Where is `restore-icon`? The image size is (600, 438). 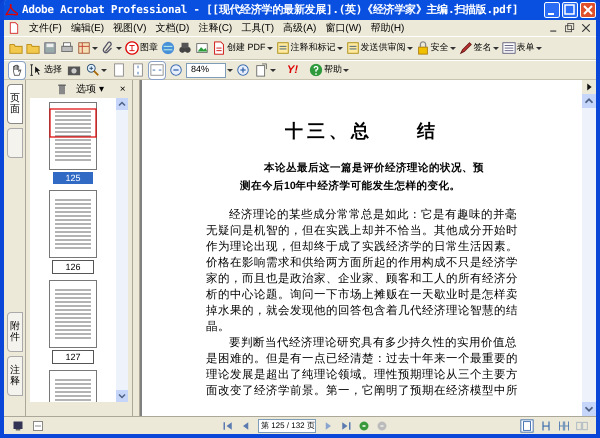 restore-icon is located at coordinates (570, 28).